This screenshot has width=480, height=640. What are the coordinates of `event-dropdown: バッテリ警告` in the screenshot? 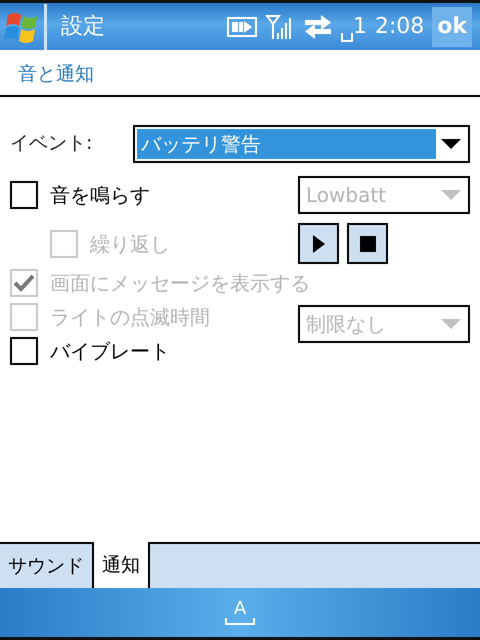 It's located at (301, 143).